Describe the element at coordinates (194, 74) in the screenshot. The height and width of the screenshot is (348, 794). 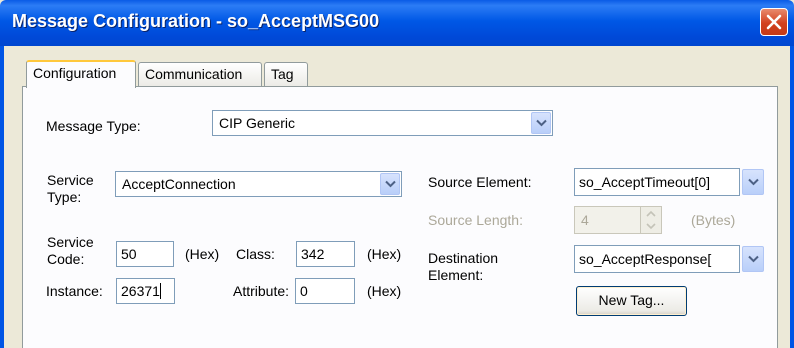
I see `tab-communication-label: Communication` at that location.